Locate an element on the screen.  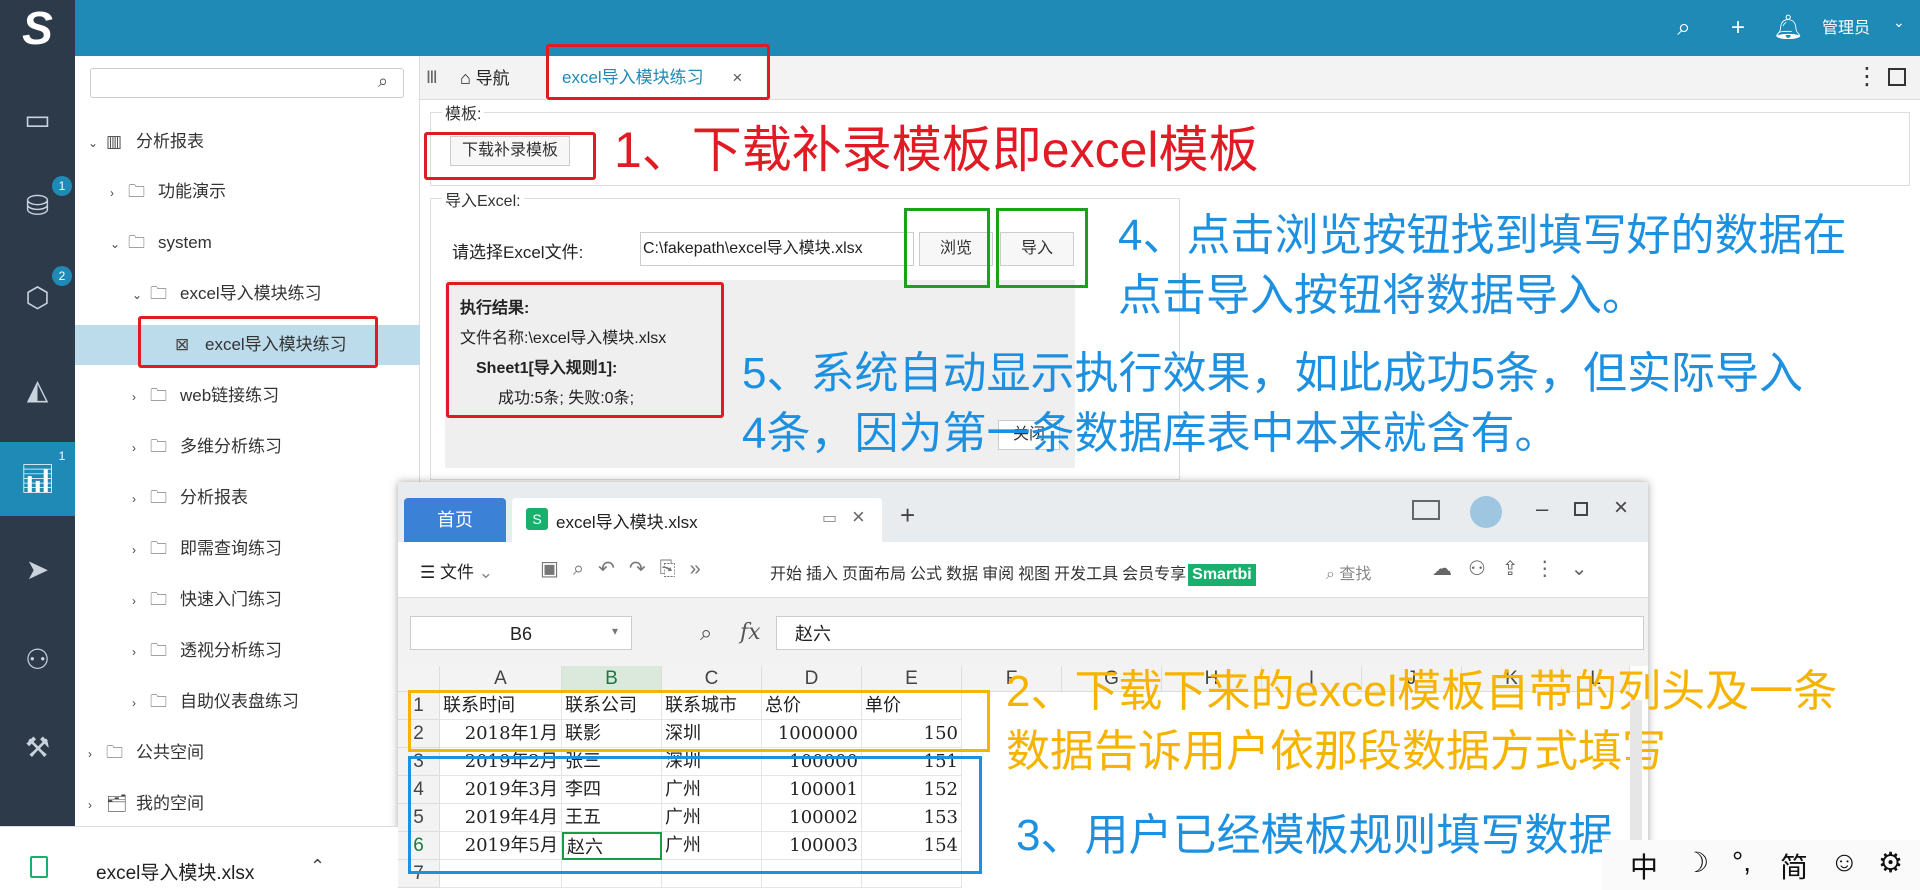
tree-item: › 🗀 快速入门练习 is located at coordinates (276, 600).